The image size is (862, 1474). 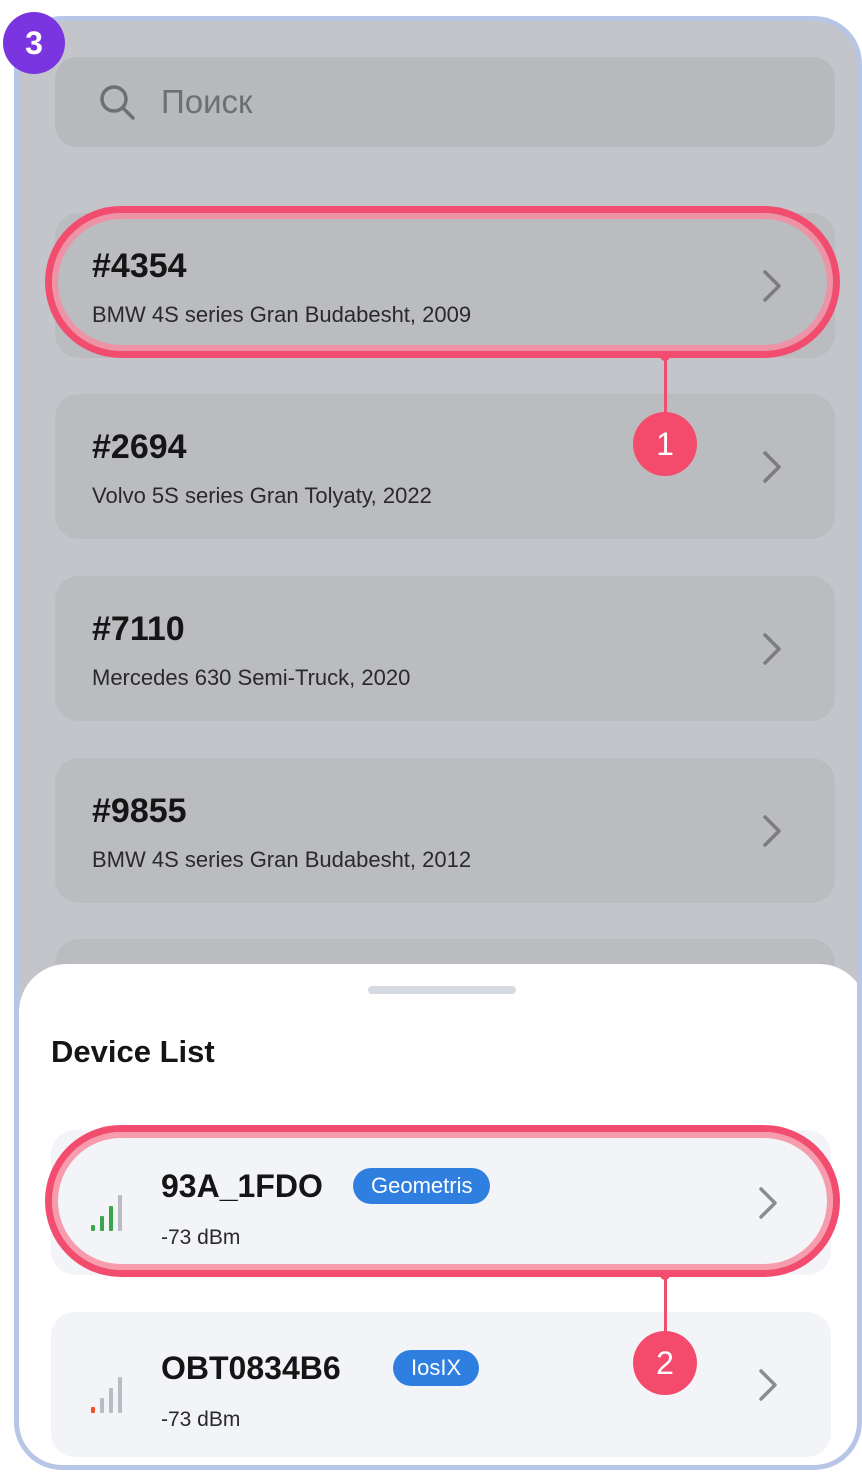 What do you see at coordinates (422, 1186) in the screenshot?
I see `device-tag: Geometris` at bounding box center [422, 1186].